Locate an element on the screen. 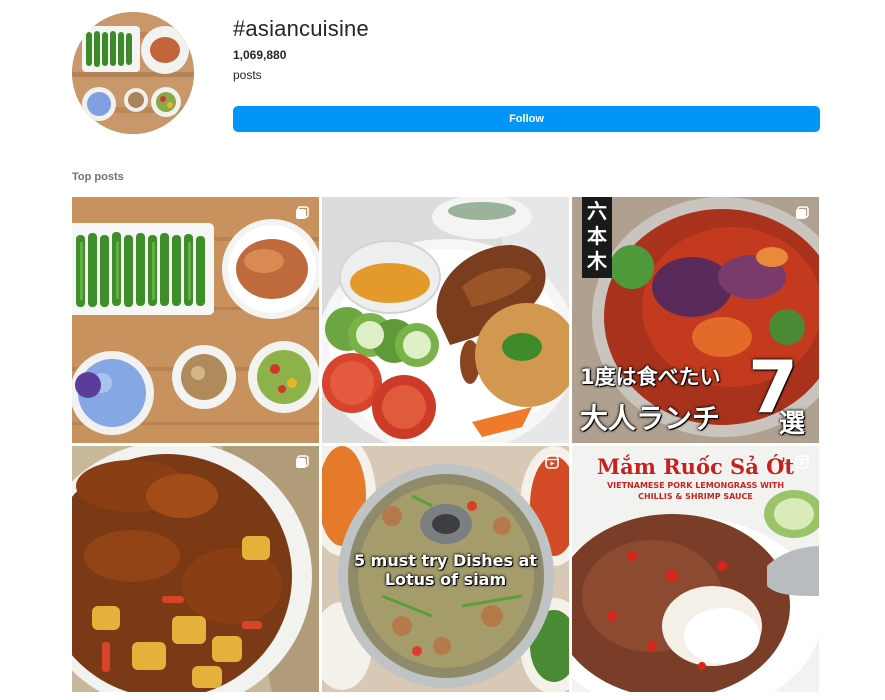 The image size is (885, 700). avatar-food-image is located at coordinates (133, 73).